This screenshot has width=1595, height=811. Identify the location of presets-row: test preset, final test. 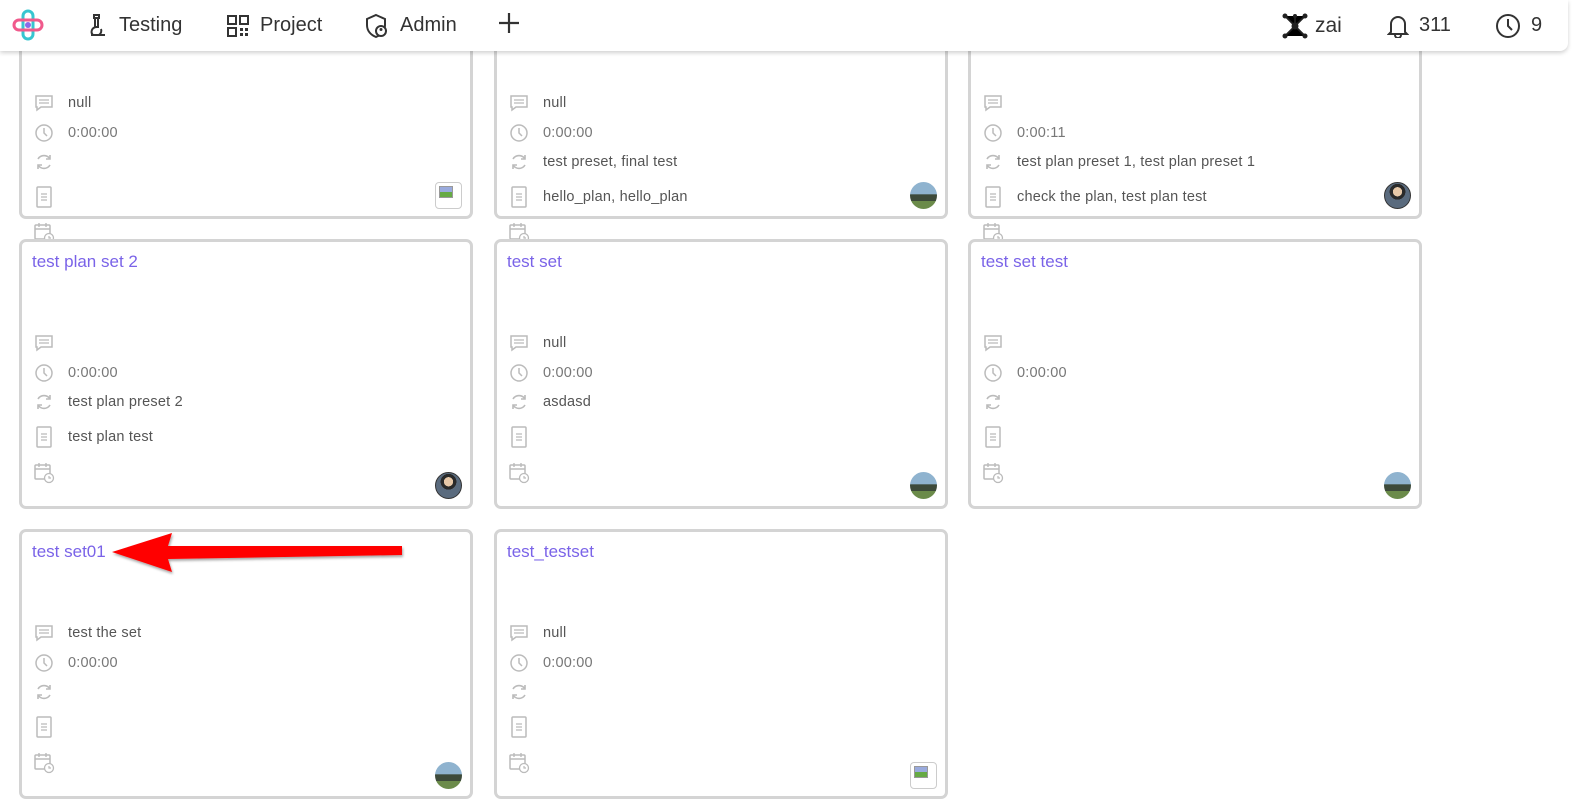
(592, 162).